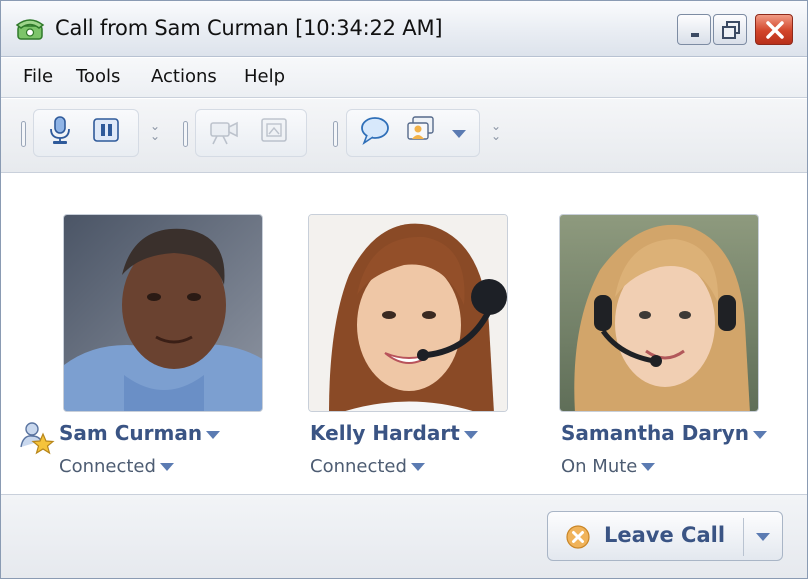 The width and height of the screenshot is (808, 579). I want to click on chat-bubble-icon, so click(375, 130).